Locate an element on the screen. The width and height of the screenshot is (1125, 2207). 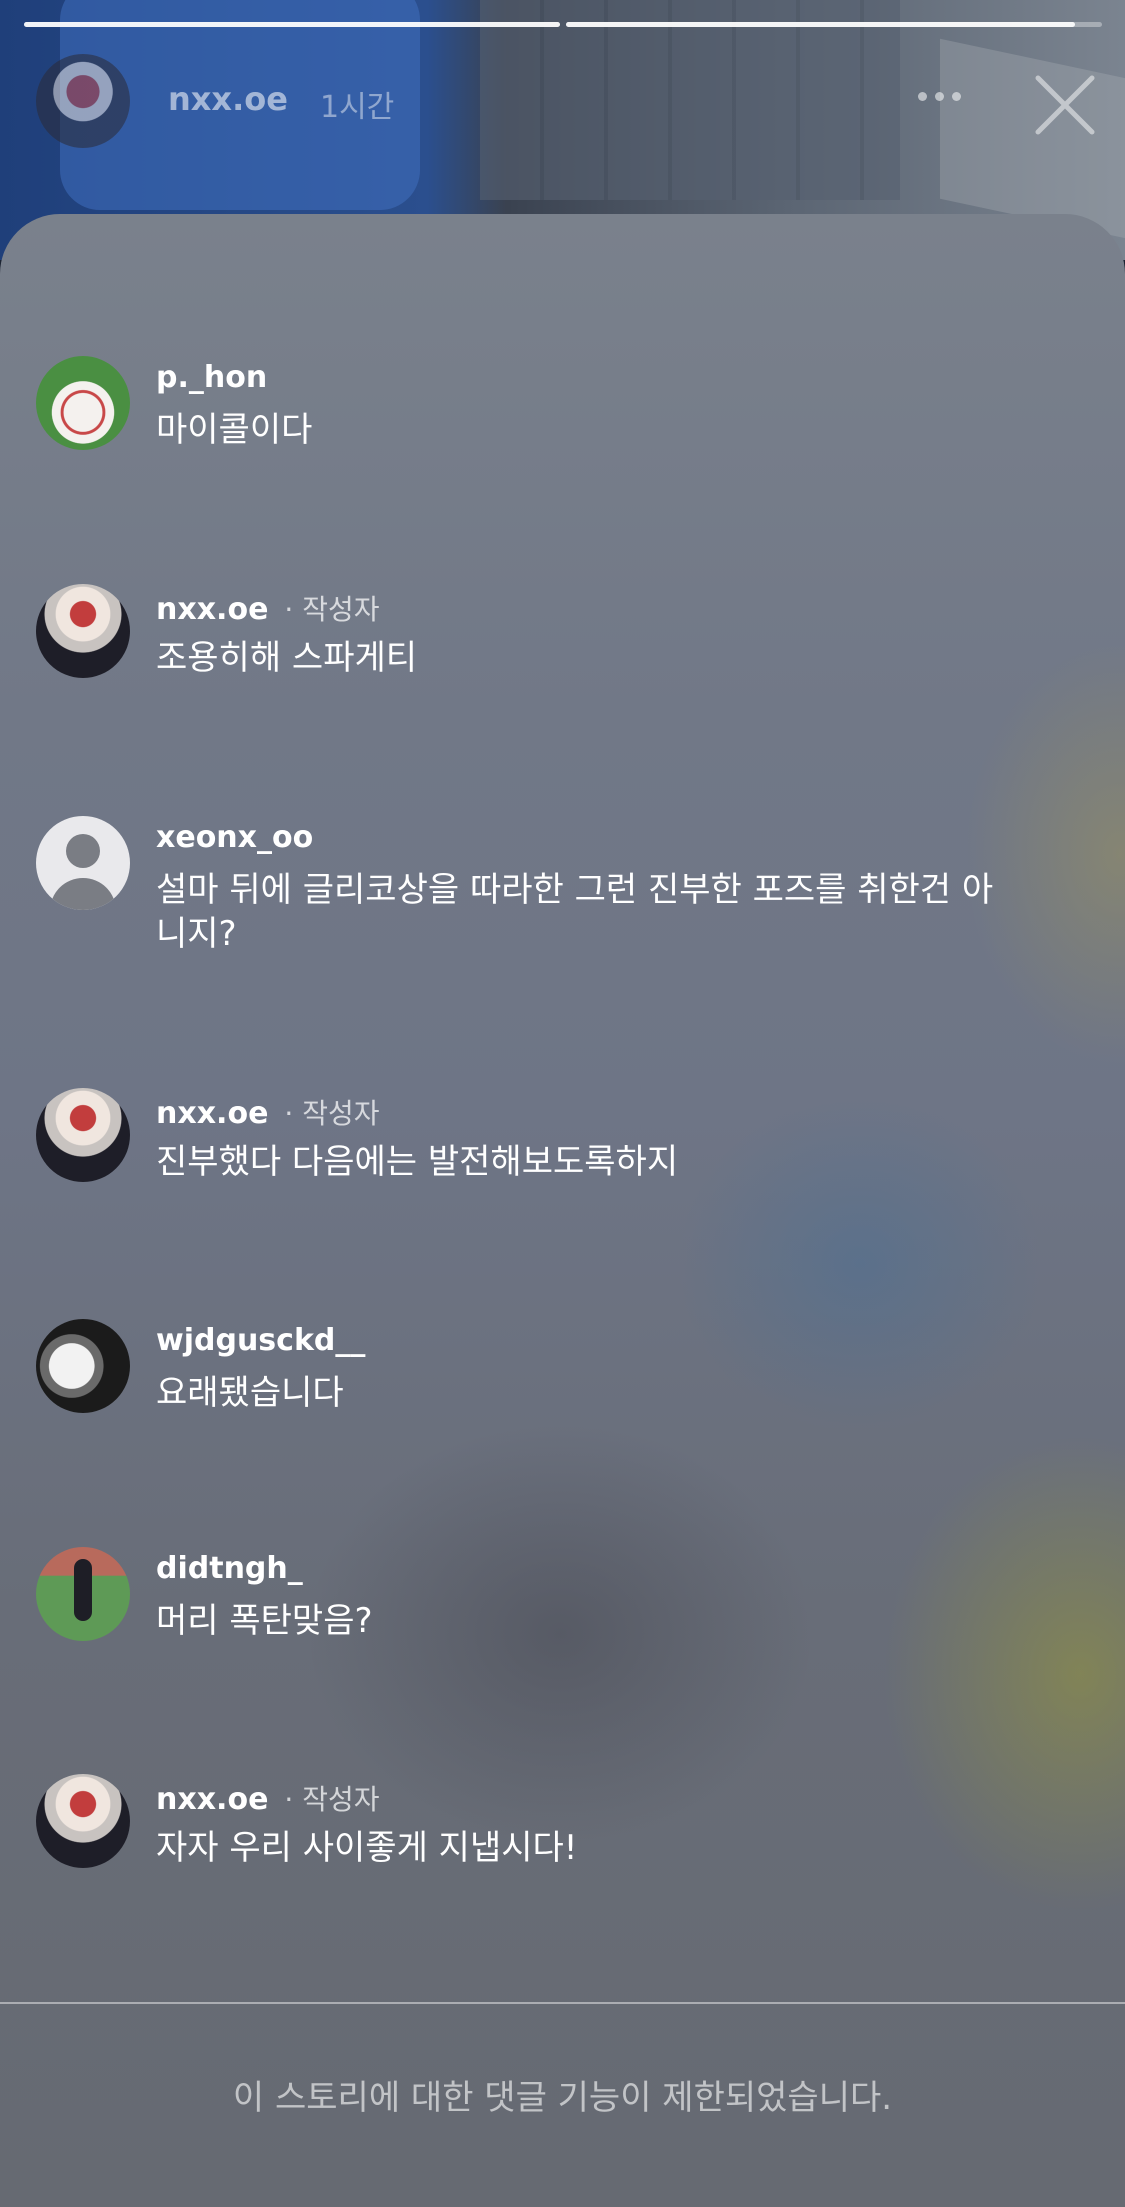
comment-header: didtngh_ is located at coordinates (229, 1568).